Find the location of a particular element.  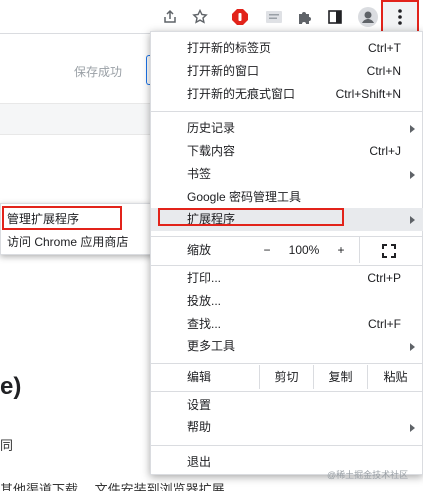

cut-button: 剪切 is located at coordinates (286, 376).